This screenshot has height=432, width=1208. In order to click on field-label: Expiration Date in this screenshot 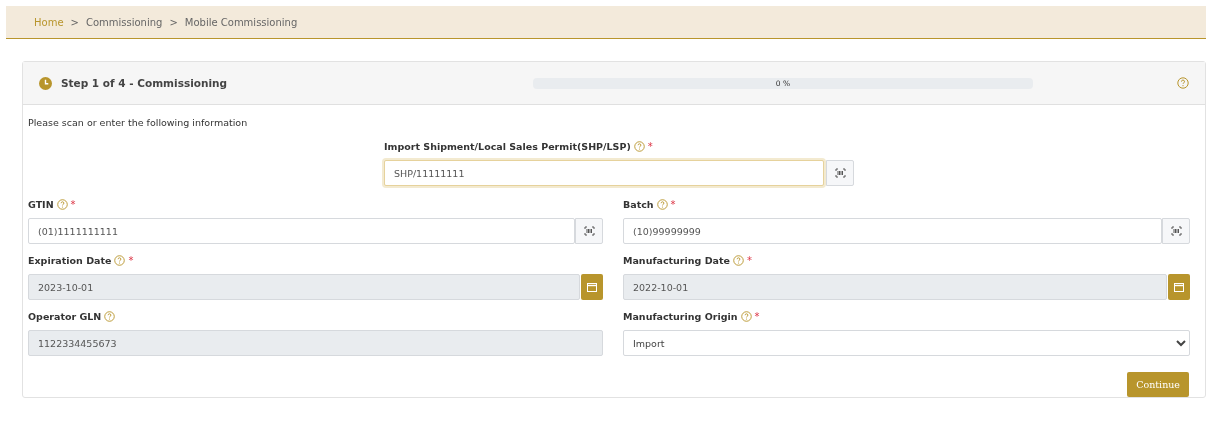, I will do `click(70, 260)`.